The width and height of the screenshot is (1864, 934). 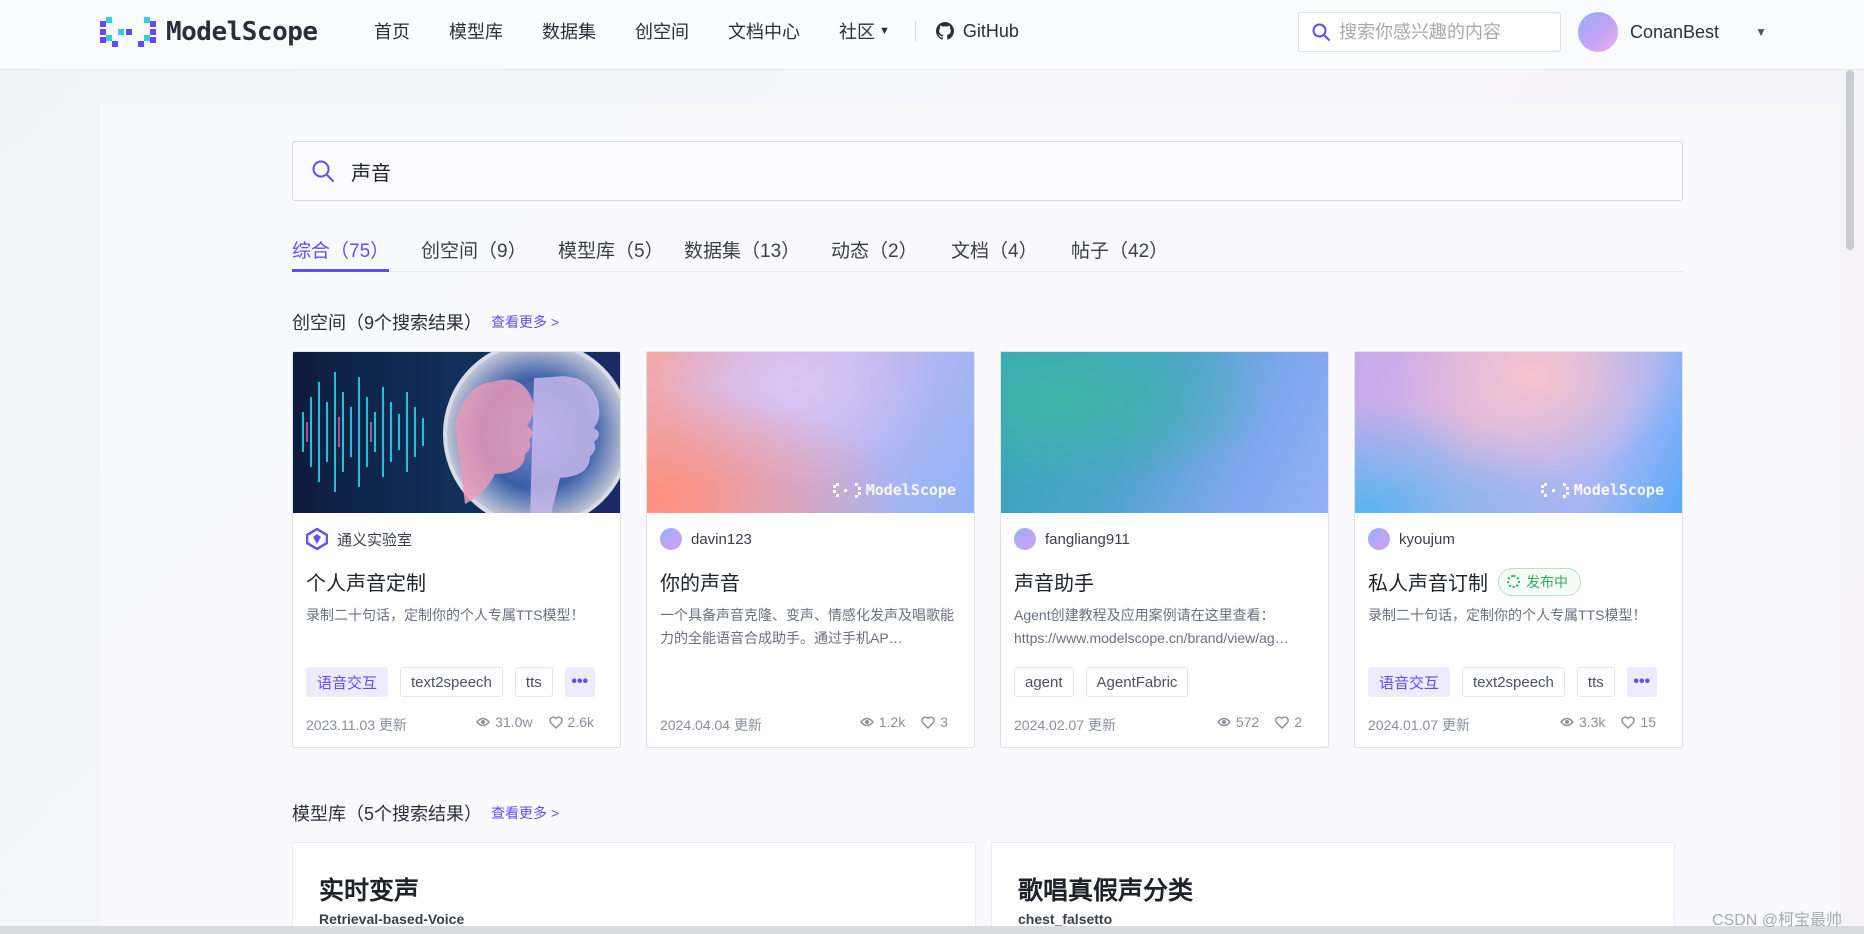 I want to click on views-count: 31.0w, so click(x=514, y=722).